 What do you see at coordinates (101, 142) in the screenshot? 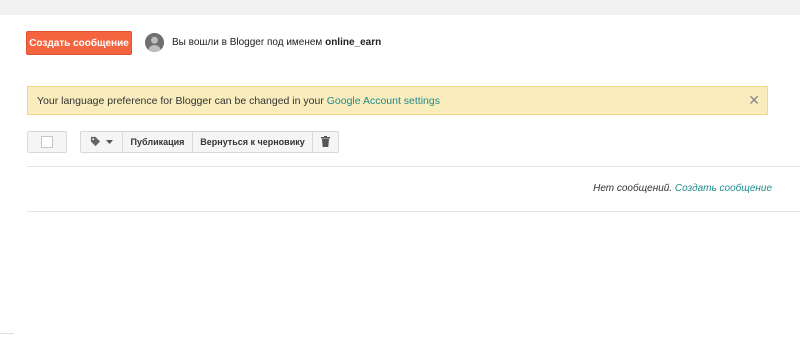
I see `label-dropdown-button` at bounding box center [101, 142].